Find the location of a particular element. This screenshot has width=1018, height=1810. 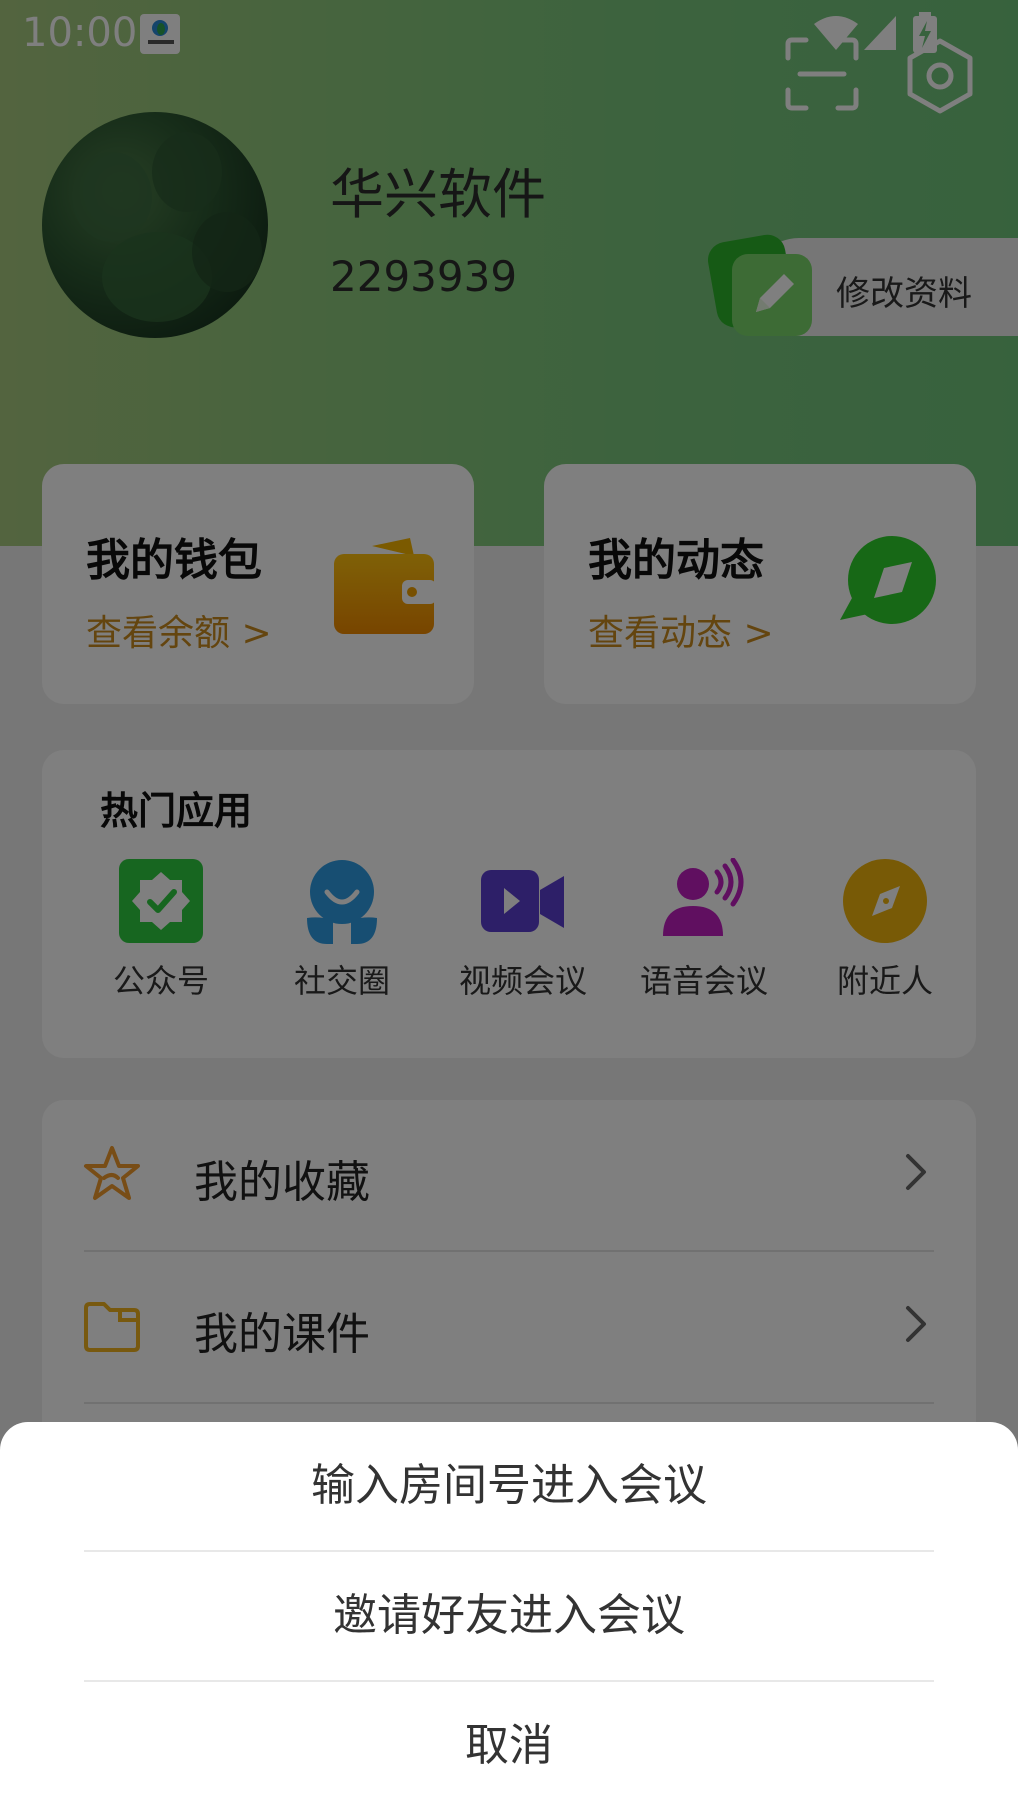

invite-friends-option: 邀请好友进入会议 is located at coordinates (509, 1616).